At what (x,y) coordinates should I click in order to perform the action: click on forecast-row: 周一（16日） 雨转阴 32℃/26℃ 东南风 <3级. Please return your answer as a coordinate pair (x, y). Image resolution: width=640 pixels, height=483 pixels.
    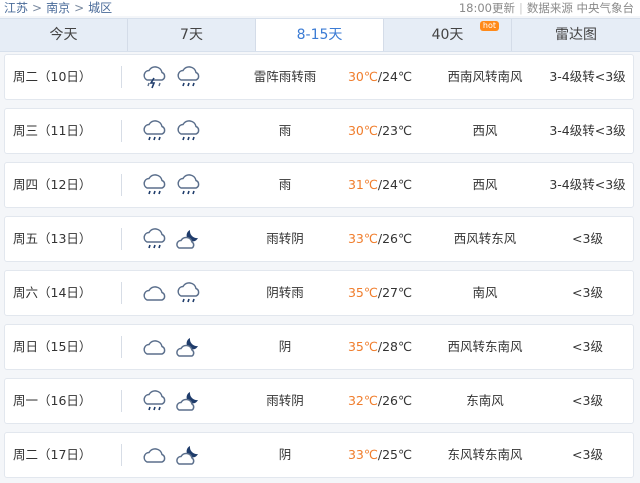
    Looking at the image, I should click on (319, 401).